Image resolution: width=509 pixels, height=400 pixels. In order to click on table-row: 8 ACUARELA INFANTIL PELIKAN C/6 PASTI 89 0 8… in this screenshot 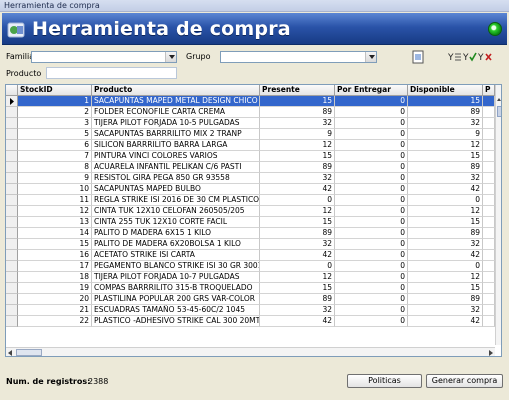, I will do `click(250, 167)`.